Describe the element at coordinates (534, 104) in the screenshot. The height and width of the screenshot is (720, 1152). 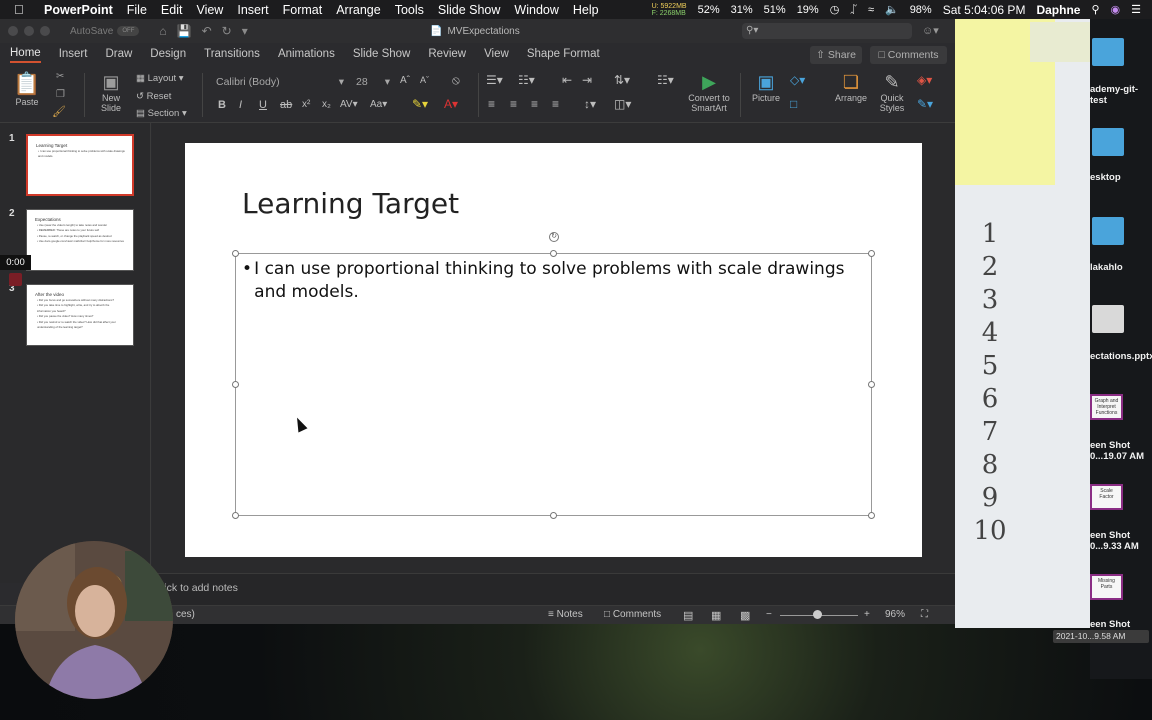
I see `align-right-icon: ≡` at that location.